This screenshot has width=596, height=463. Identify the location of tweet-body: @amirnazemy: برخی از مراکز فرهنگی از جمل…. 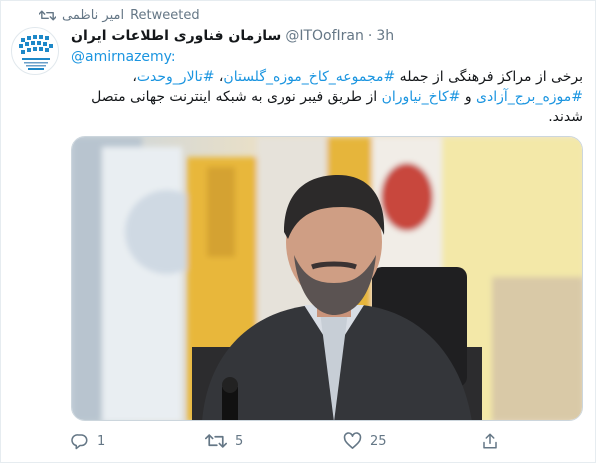
(327, 87).